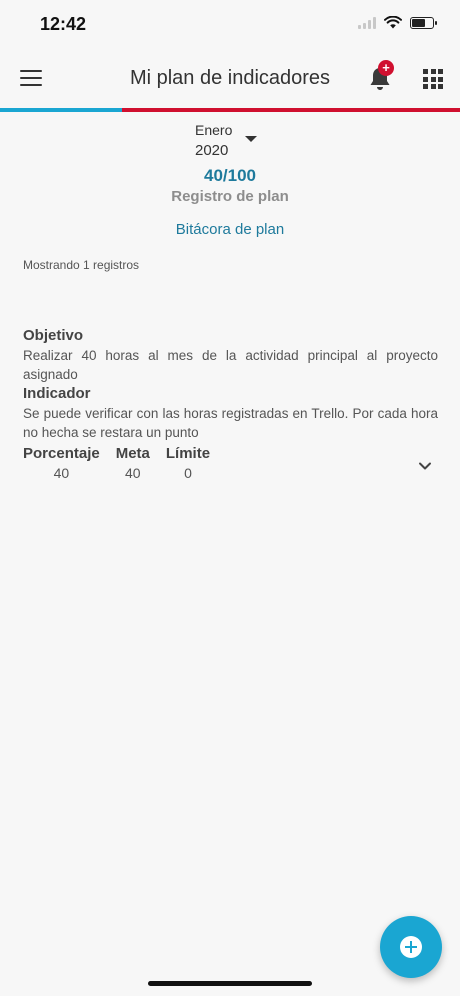 The height and width of the screenshot is (996, 460). What do you see at coordinates (133, 464) in the screenshot?
I see `metric-goal: Meta 40` at bounding box center [133, 464].